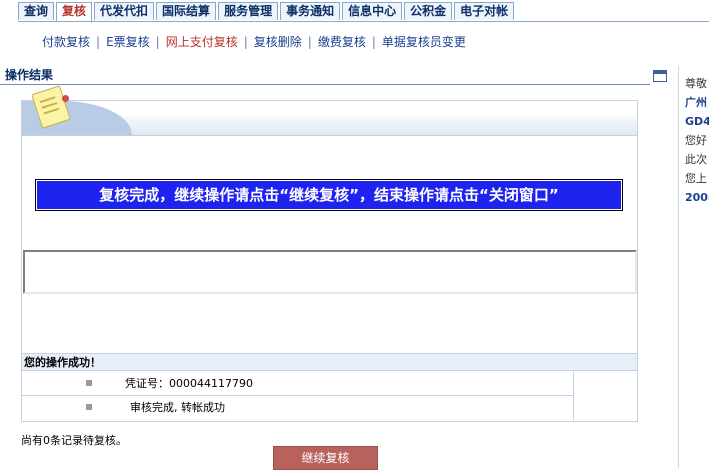  I want to click on tab-bar-divider, so click(363, 21).